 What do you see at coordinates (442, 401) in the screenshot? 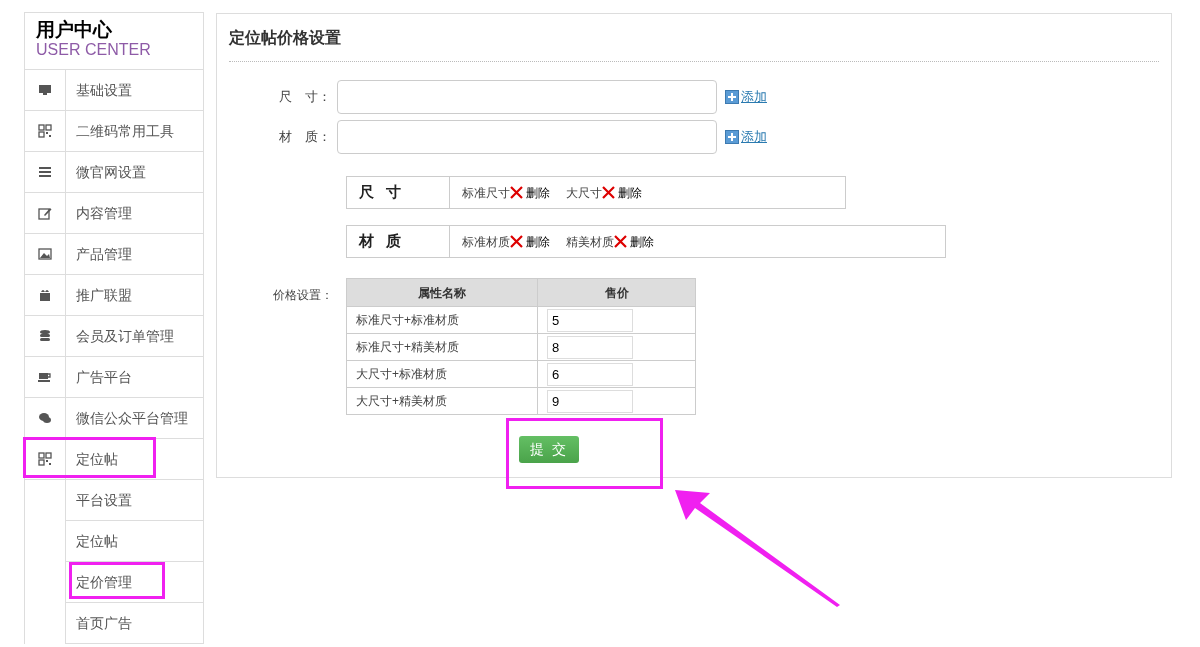
I see `table-cell: 大尺寸+精美材质` at bounding box center [442, 401].